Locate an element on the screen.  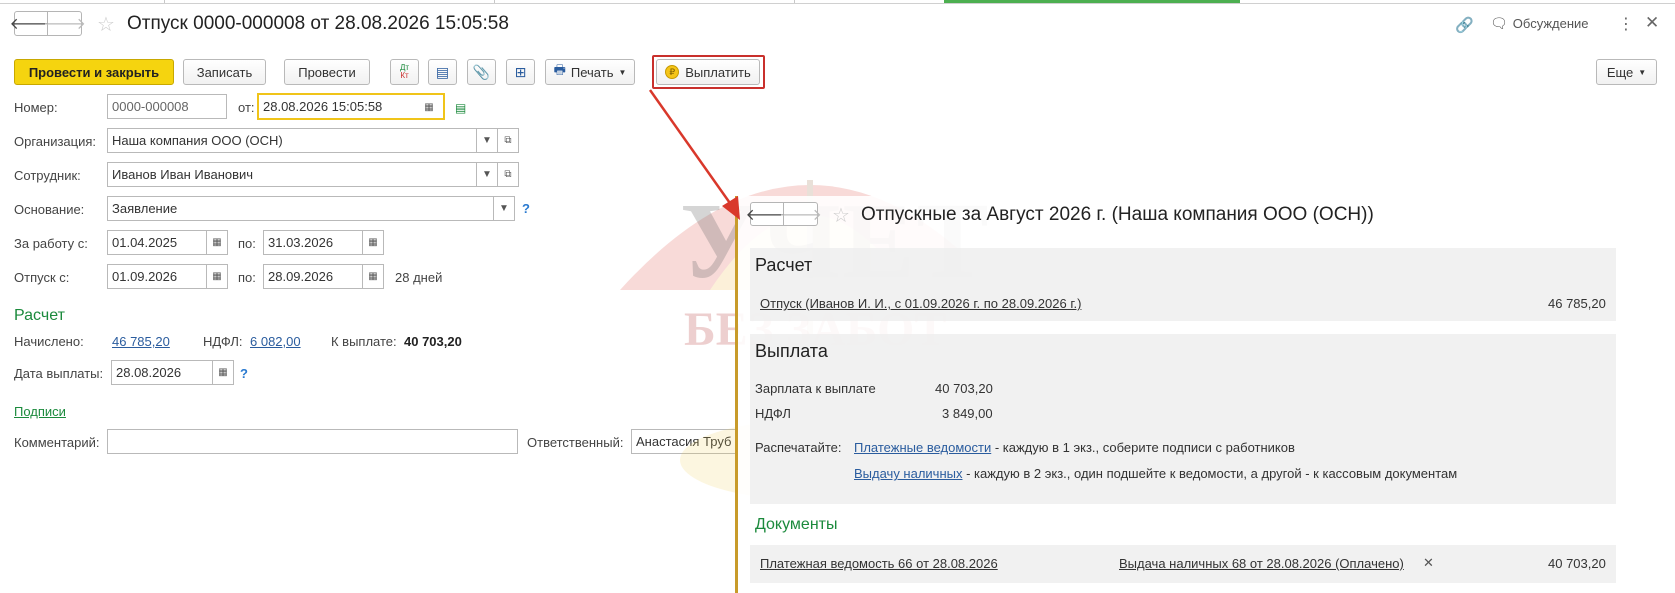
popup-calc-header: Расчет is located at coordinates (784, 265).